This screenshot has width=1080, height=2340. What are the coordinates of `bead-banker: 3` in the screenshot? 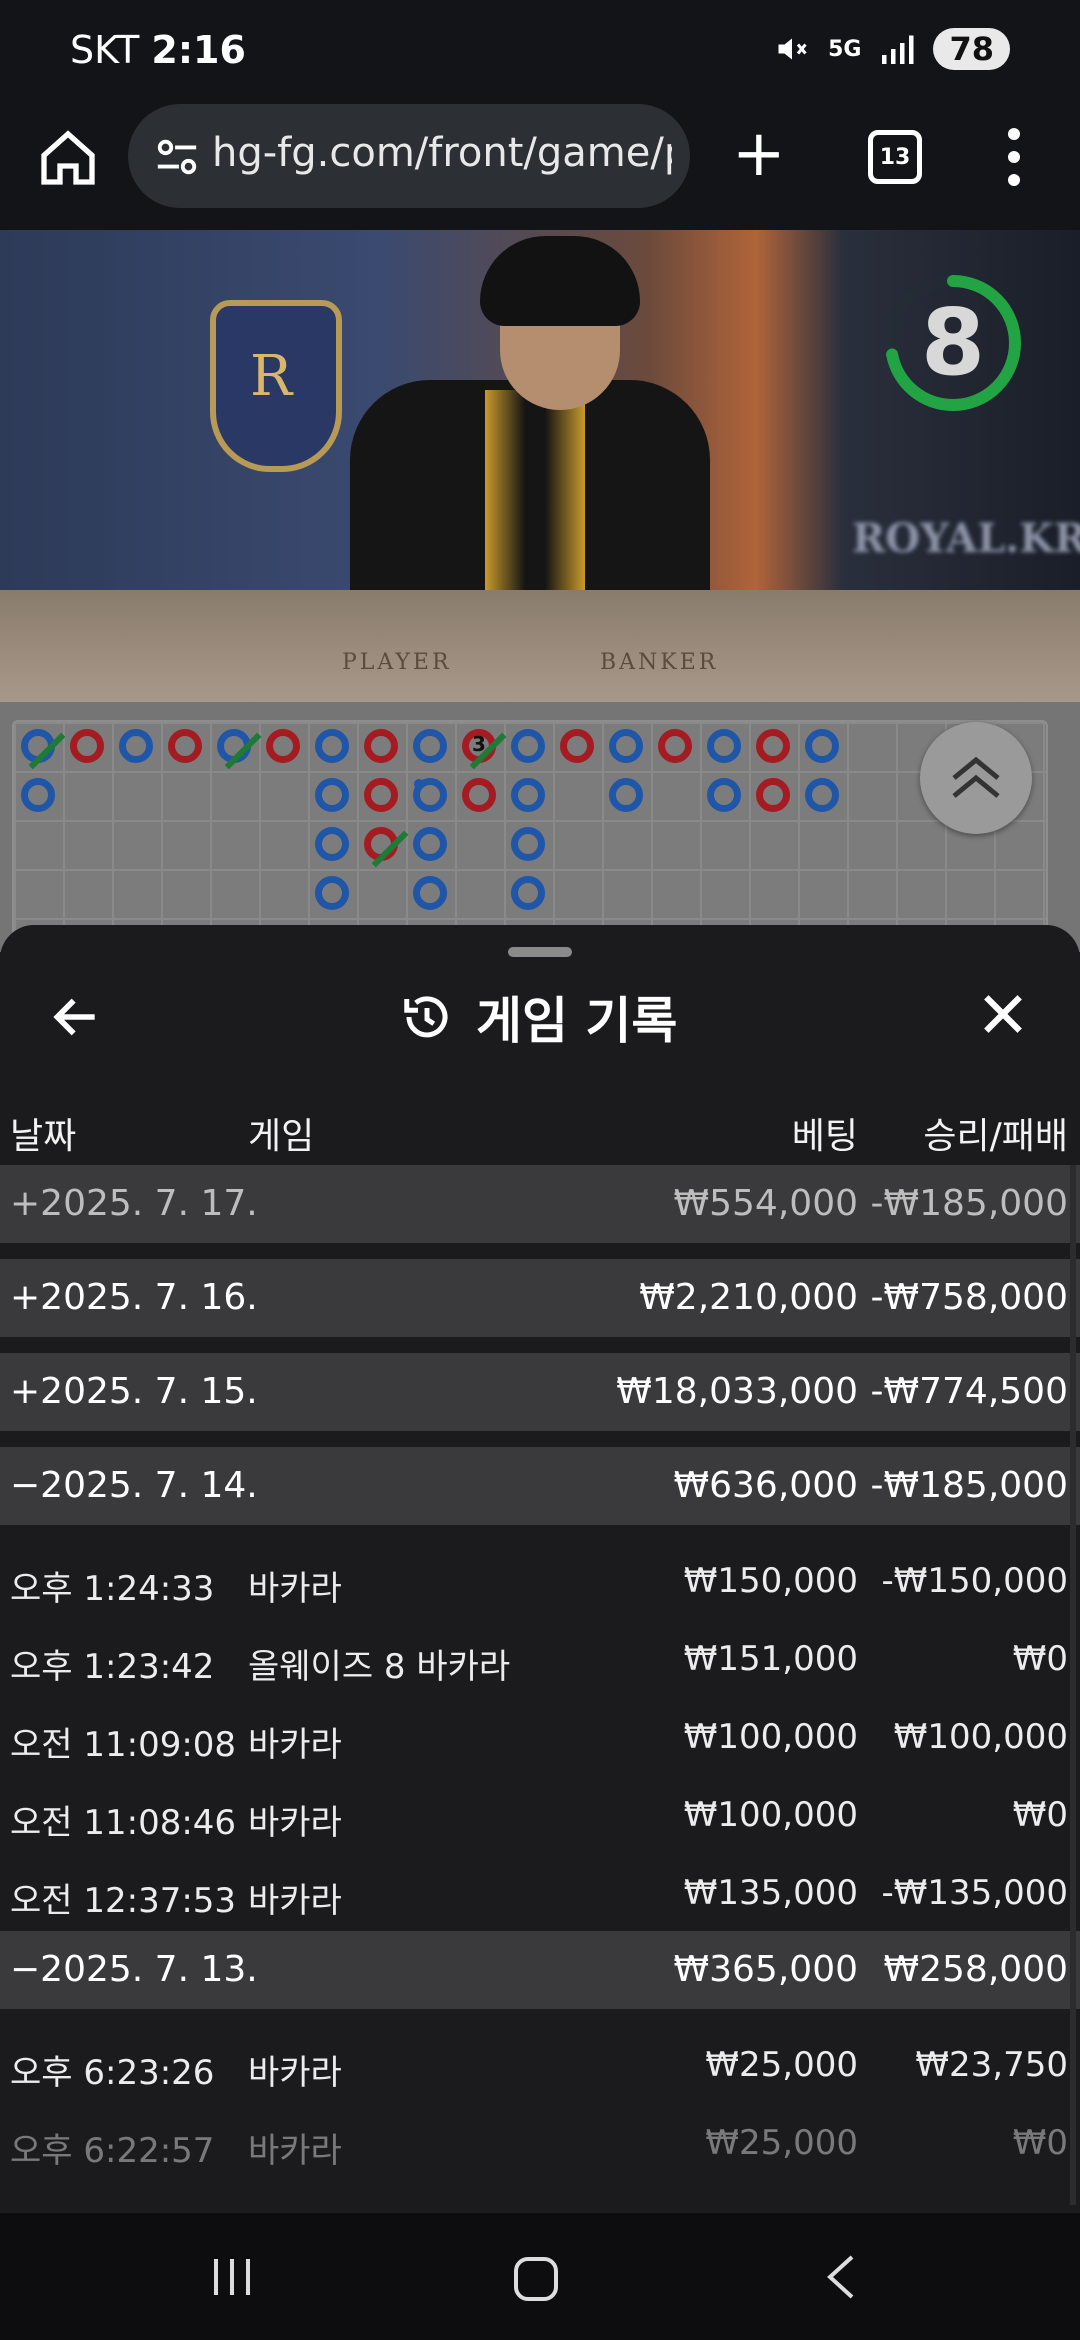 It's located at (484, 749).